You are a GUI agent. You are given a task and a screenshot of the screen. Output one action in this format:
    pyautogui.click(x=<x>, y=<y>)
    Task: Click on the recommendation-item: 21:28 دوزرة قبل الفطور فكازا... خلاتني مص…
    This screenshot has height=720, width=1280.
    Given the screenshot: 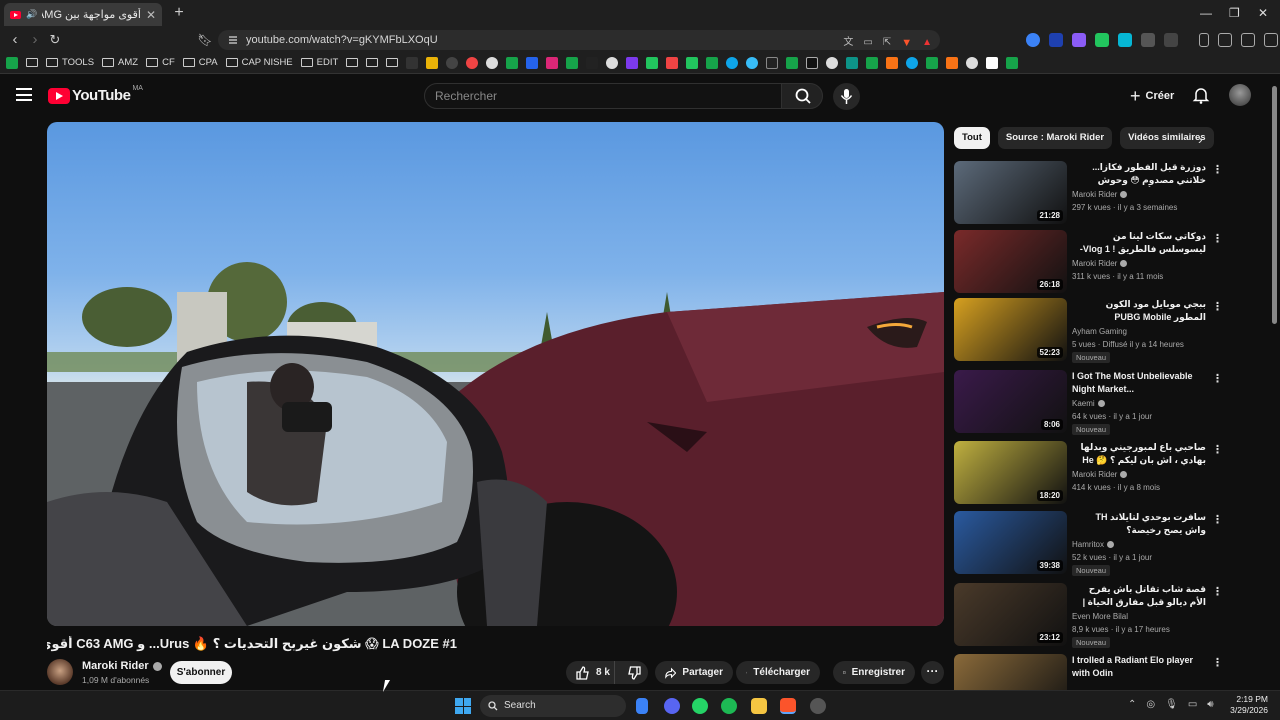 What is the action you would take?
    pyautogui.click(x=1094, y=193)
    